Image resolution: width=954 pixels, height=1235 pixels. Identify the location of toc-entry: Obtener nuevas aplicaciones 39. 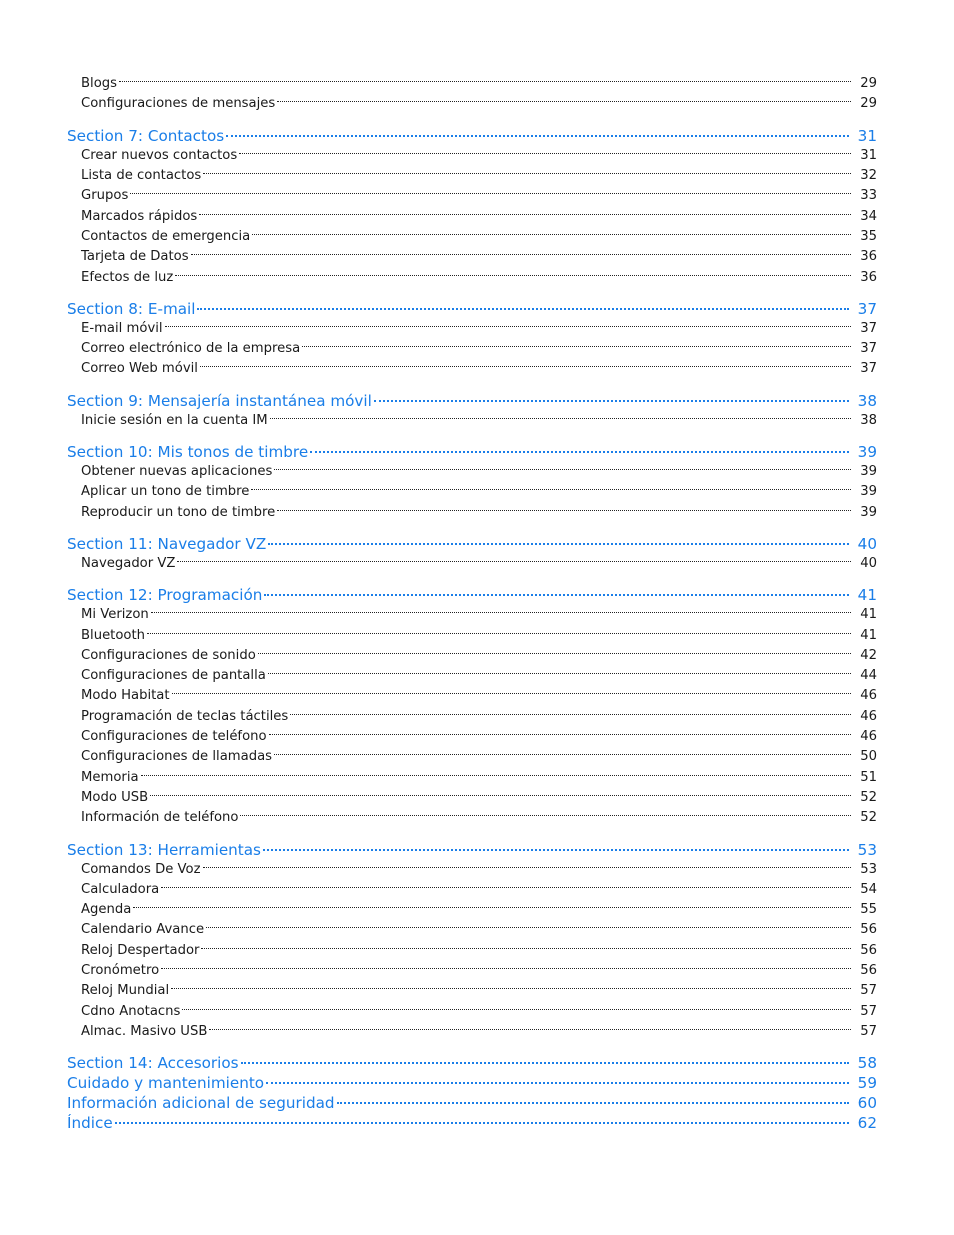
(472, 472).